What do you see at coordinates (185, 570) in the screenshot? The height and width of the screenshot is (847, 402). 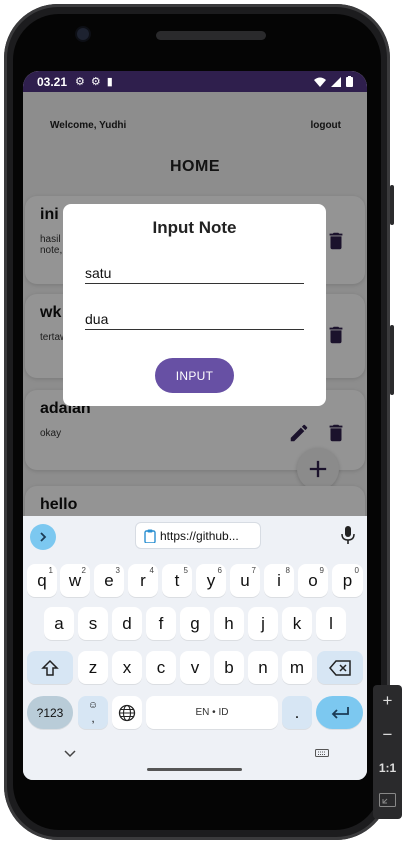 I see `key-hint: 5` at bounding box center [185, 570].